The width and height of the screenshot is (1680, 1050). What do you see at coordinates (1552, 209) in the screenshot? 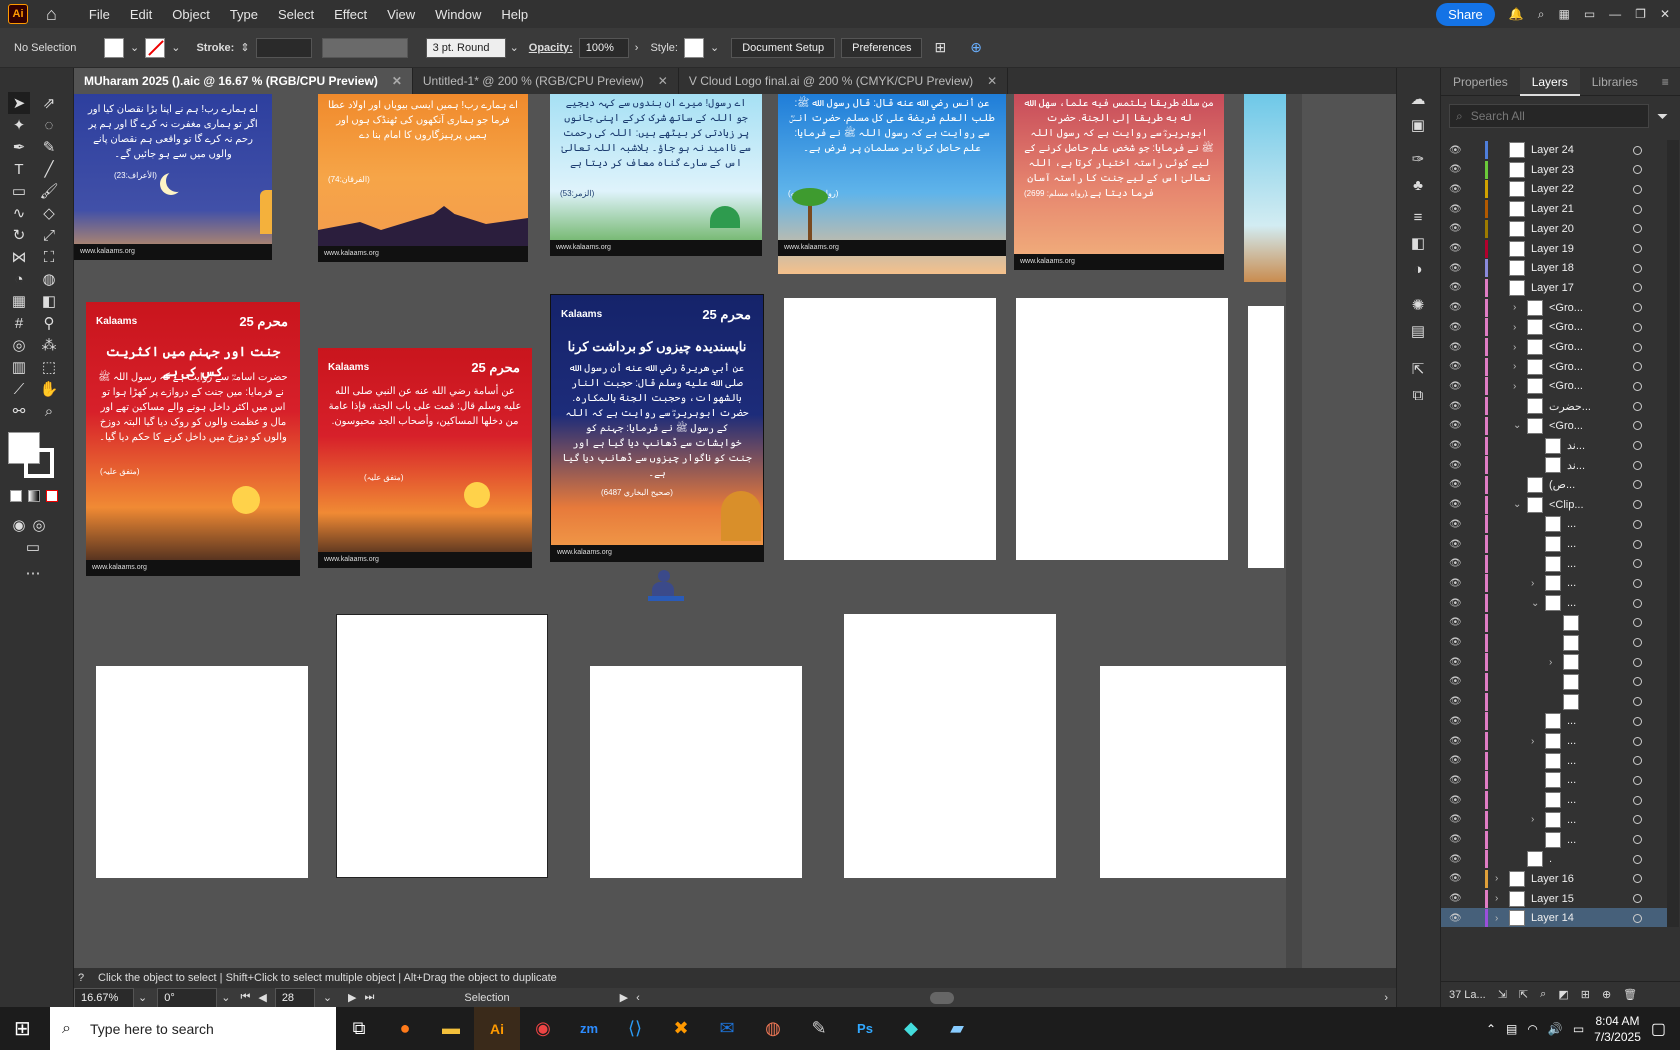
I see `layer-name: Layer 21` at bounding box center [1552, 209].